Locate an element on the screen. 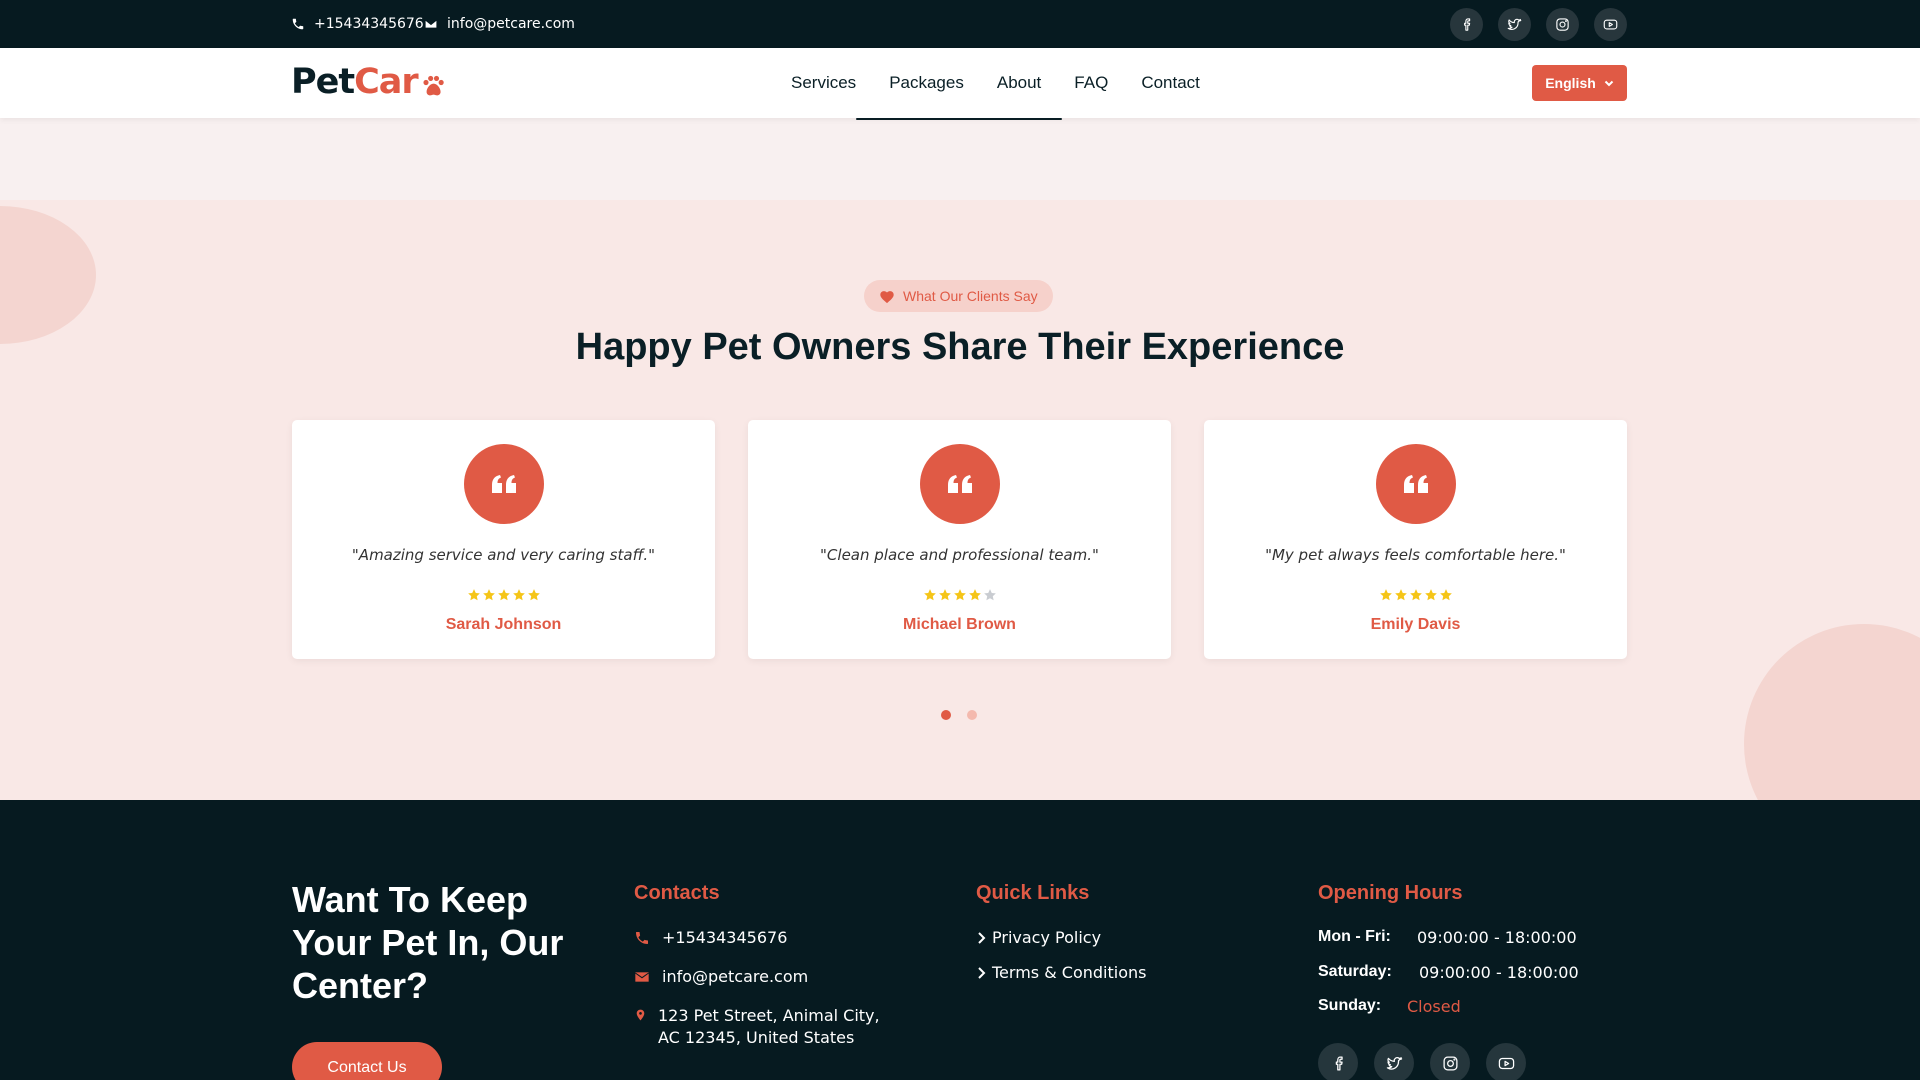  section-badge: What Our Clients Say is located at coordinates (958, 296).